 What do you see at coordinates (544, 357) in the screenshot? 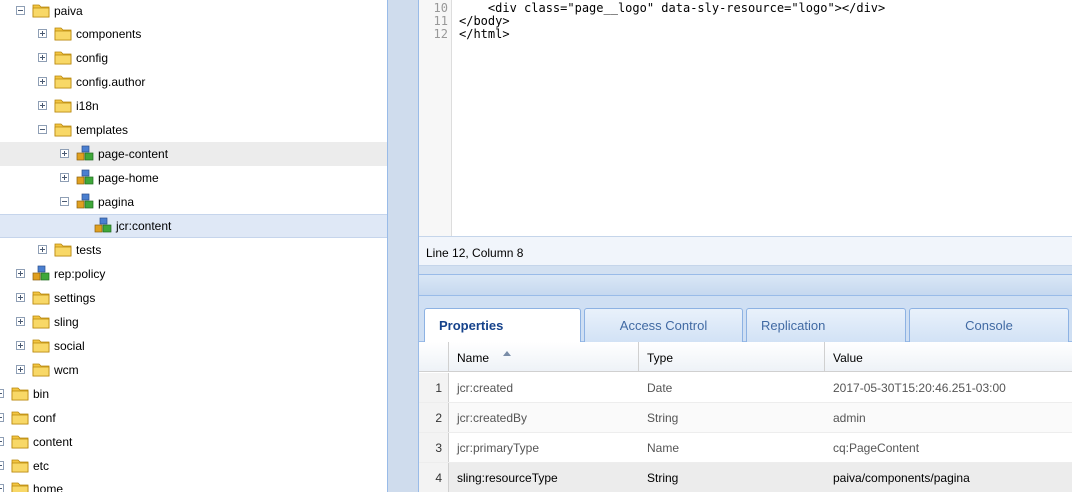
I see `column-header-name: Name` at bounding box center [544, 357].